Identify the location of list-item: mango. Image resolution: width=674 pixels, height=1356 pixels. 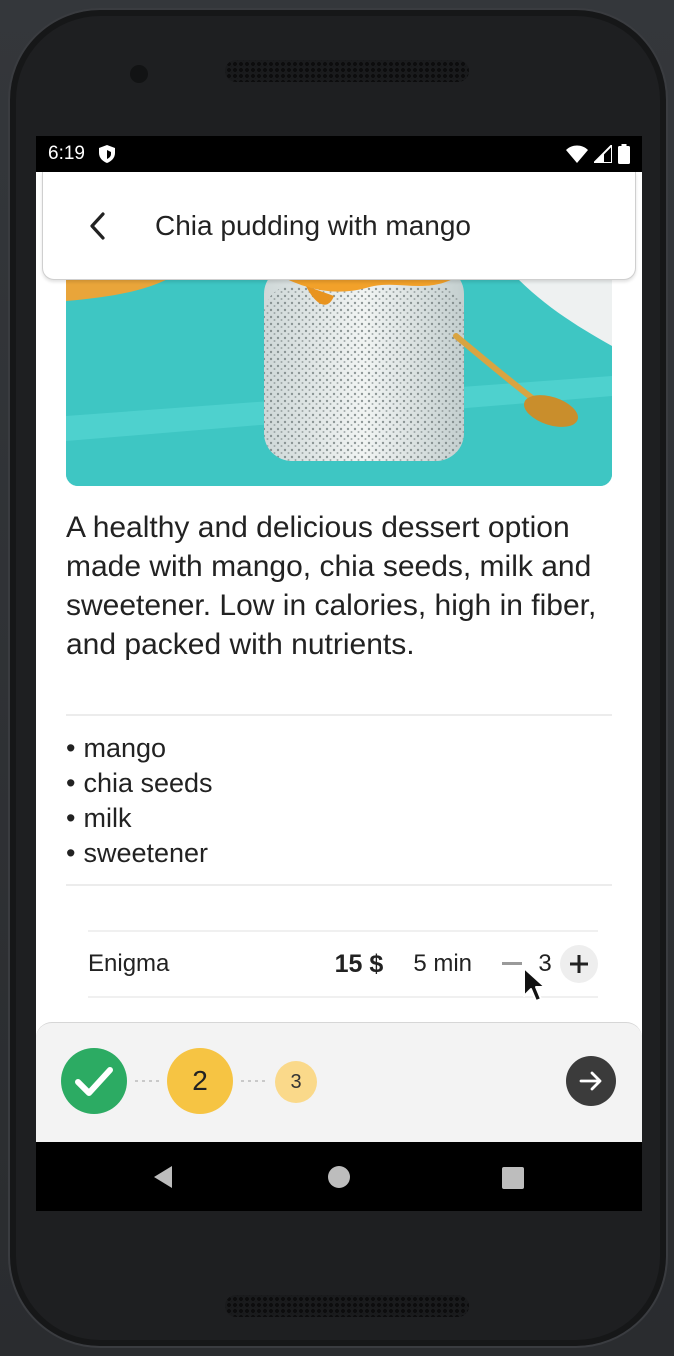
(339, 748).